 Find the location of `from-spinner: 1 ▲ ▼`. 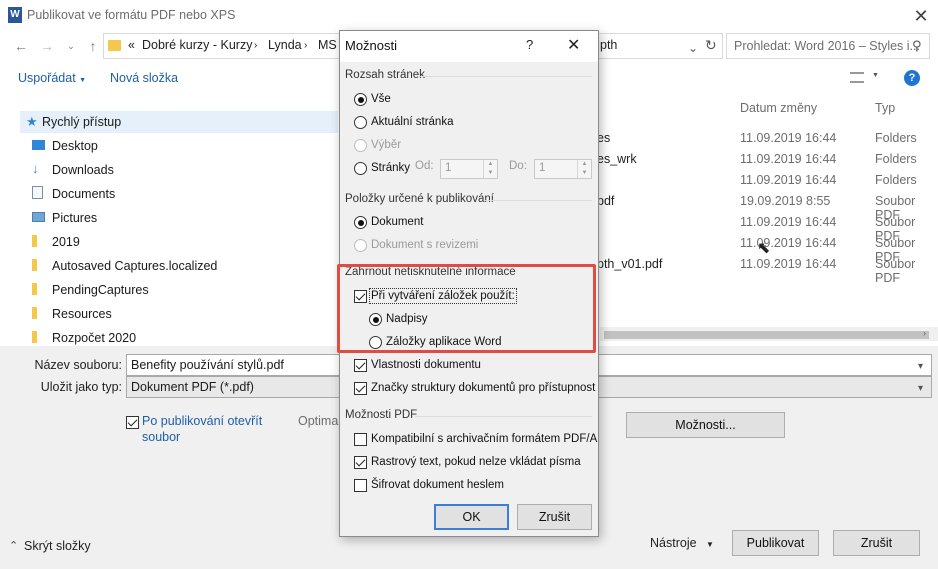

from-spinner: 1 ▲ ▼ is located at coordinates (469, 169).